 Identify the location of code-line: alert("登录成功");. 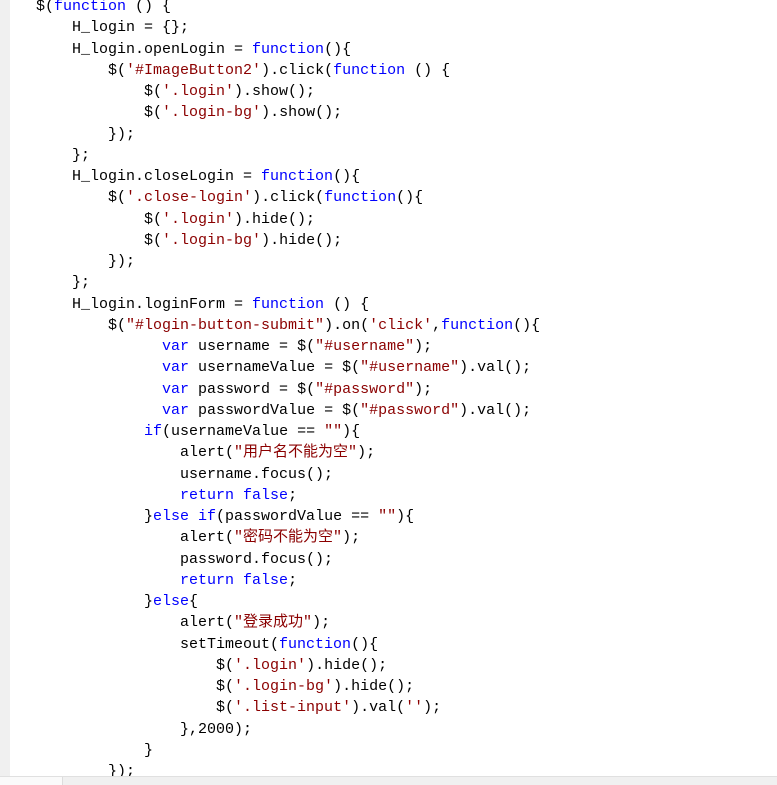
(270, 622).